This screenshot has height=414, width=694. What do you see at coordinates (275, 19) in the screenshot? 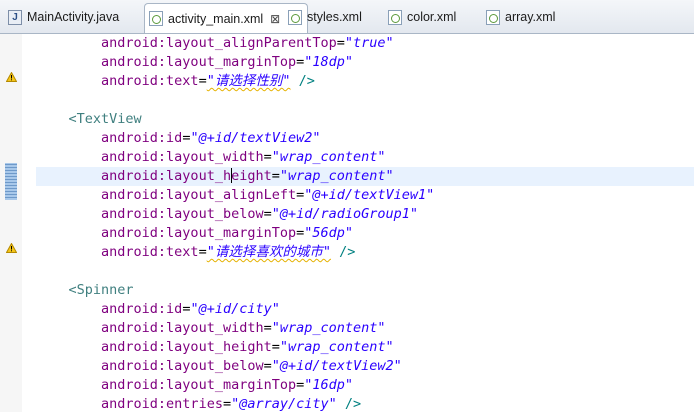
I see `close-tab-icon: ⊠` at bounding box center [275, 19].